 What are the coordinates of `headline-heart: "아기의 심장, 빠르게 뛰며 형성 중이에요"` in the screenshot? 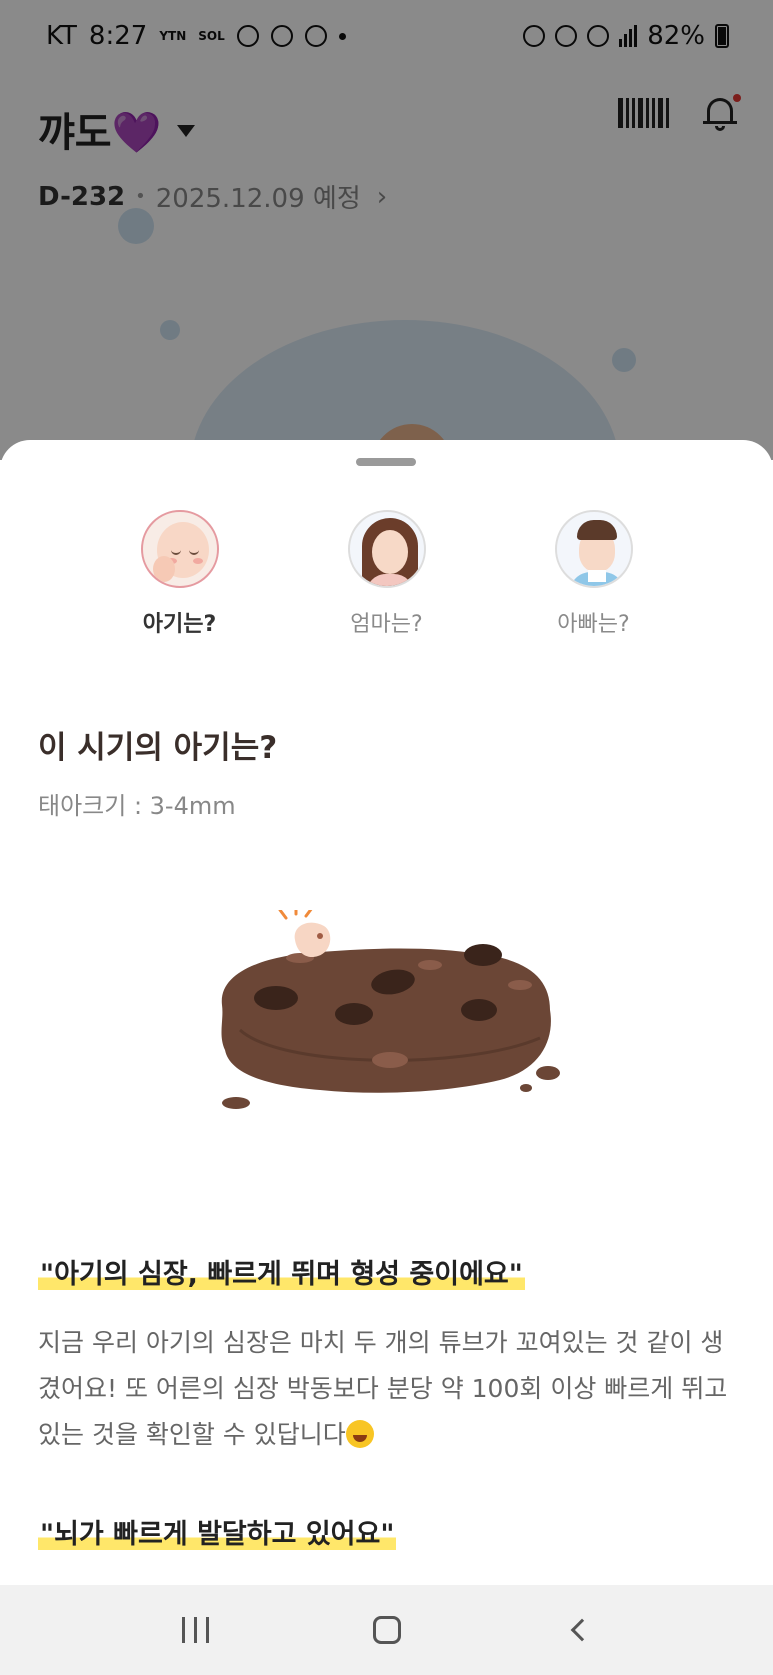 It's located at (281, 1274).